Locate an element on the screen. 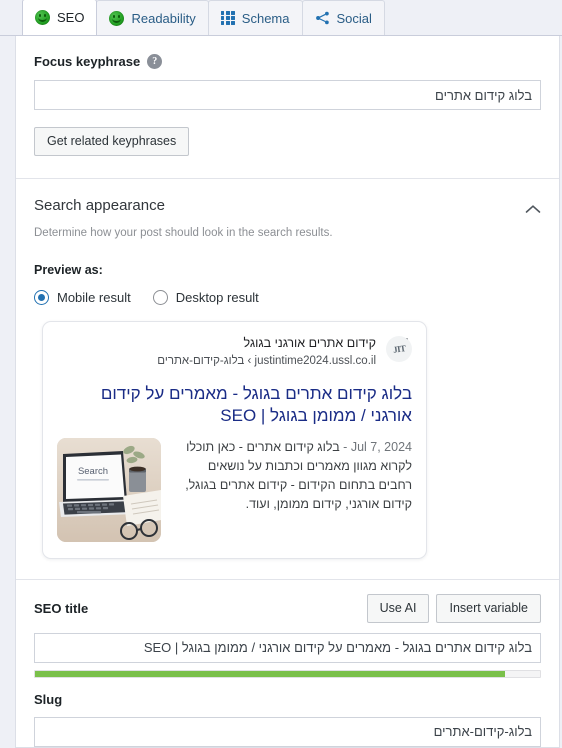 Image resolution: width=562 pixels, height=748 pixels. analysis-tab-bar: SEO Readability Schema Social is located at coordinates (281, 18).